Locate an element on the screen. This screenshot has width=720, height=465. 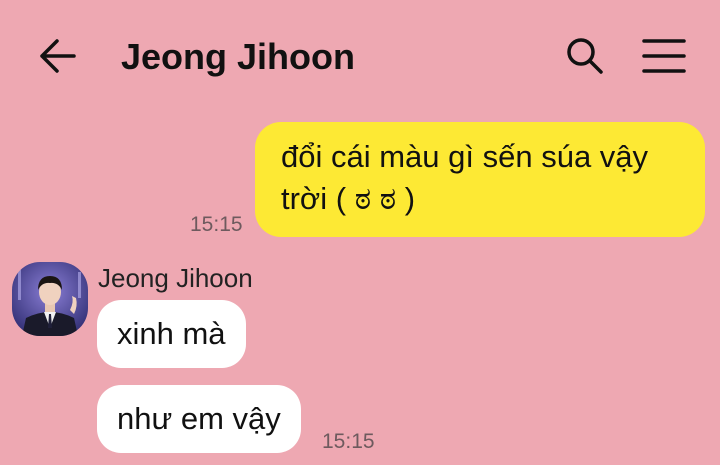
incoming-message-bubble: như em vậy is located at coordinates (199, 419).